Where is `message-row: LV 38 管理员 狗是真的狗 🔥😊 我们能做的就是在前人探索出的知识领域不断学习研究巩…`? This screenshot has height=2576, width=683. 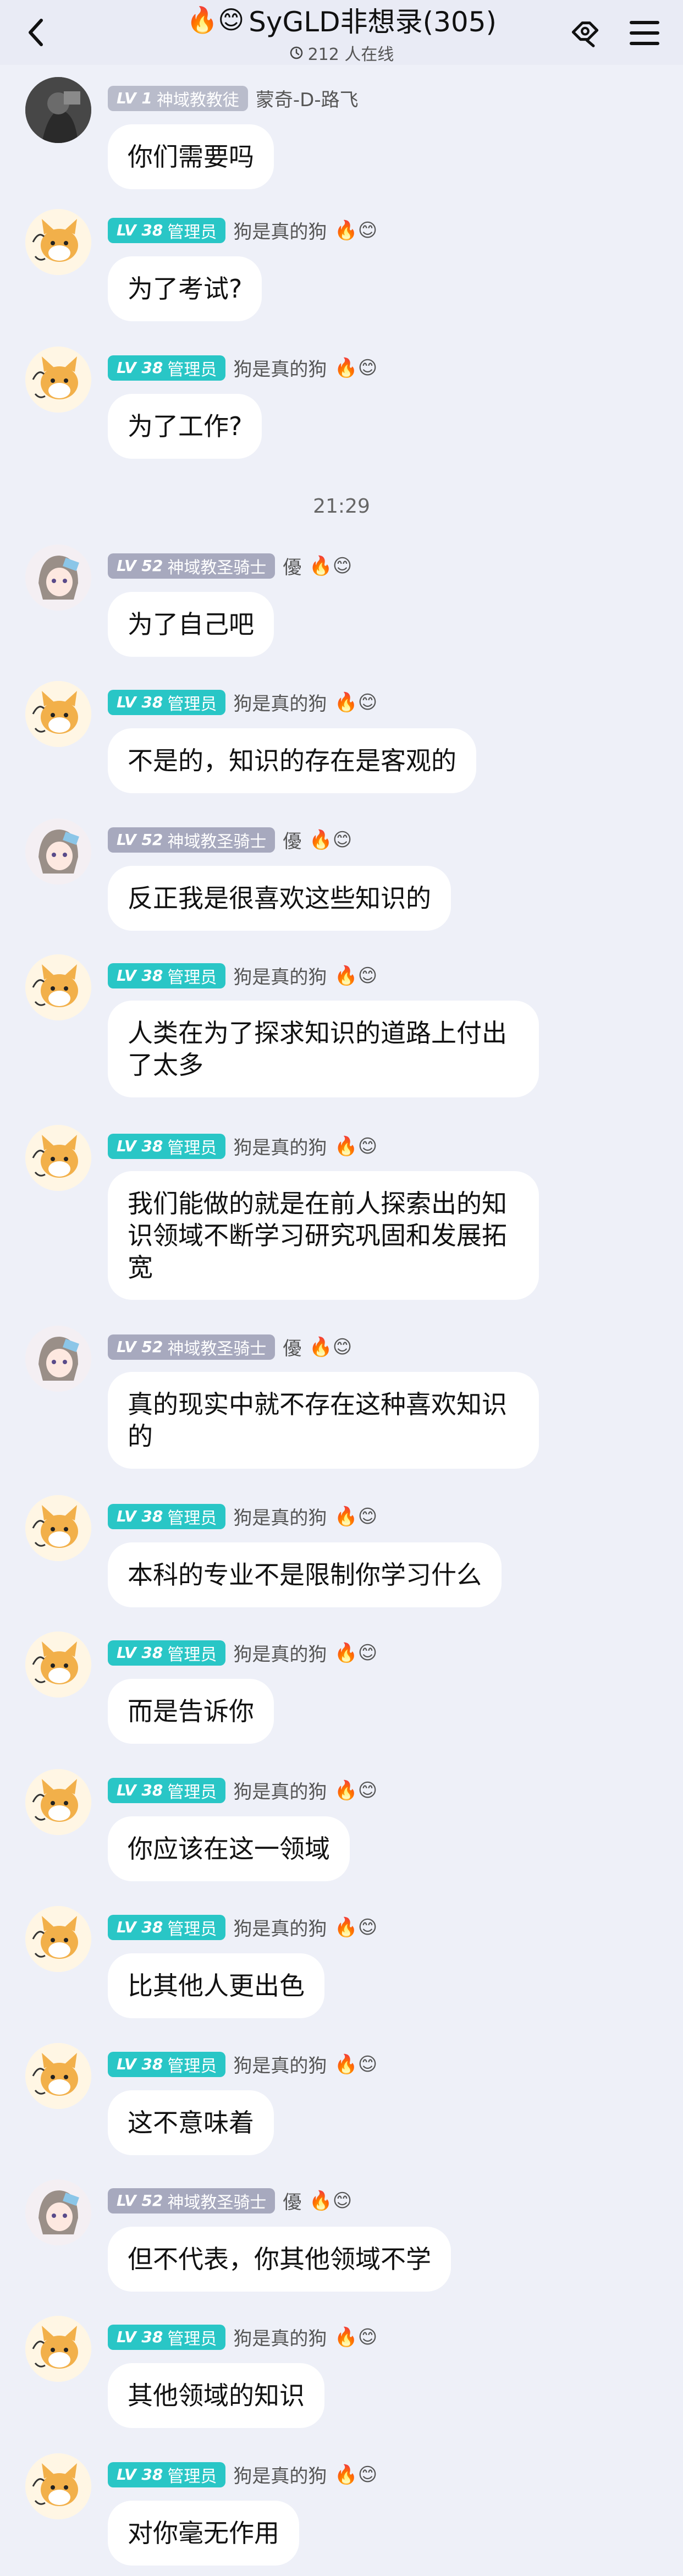
message-row: LV 38 管理员 狗是真的狗 🔥😊 我们能做的就是在前人探索出的知识领域不断学习研究巩… is located at coordinates (341, 1214).